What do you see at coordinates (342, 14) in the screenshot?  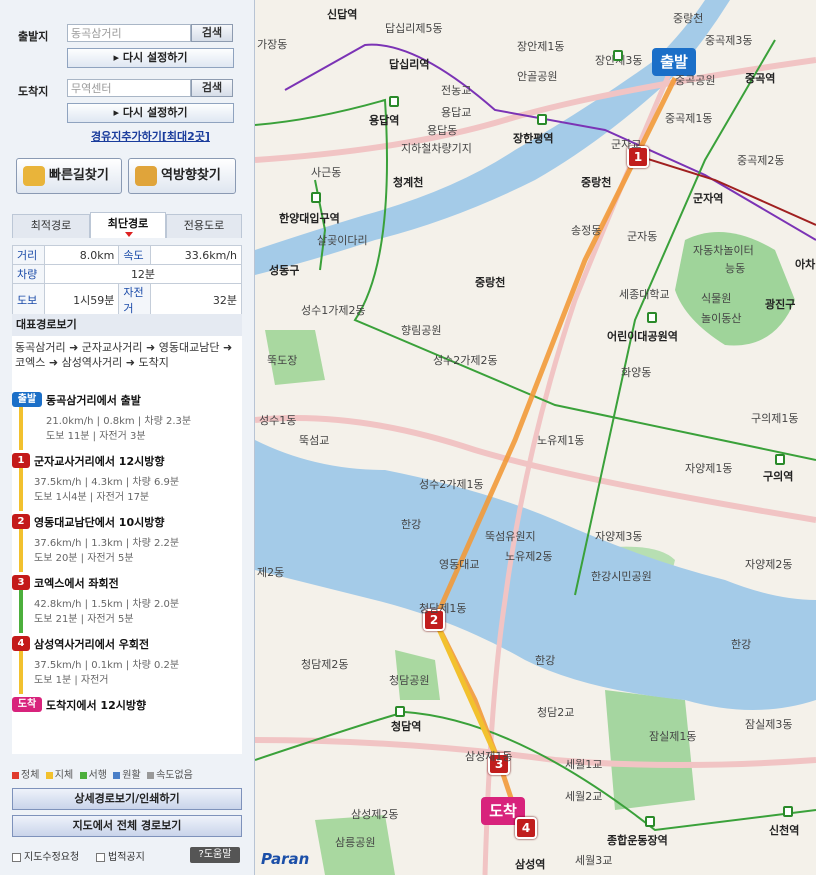 I see `map-label: 신답역` at bounding box center [342, 14].